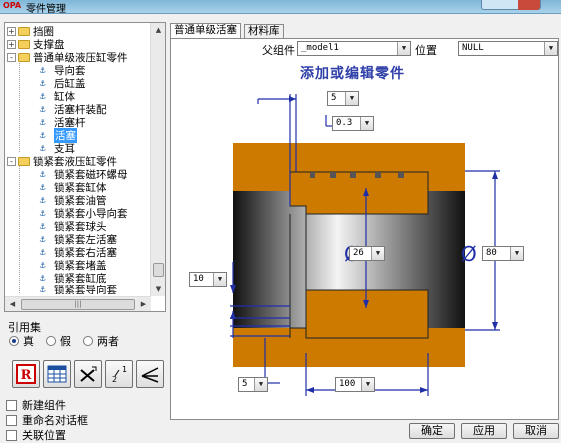 This screenshot has width=561, height=443. What do you see at coordinates (58, 341) in the screenshot?
I see `radio-false: 假` at bounding box center [58, 341].